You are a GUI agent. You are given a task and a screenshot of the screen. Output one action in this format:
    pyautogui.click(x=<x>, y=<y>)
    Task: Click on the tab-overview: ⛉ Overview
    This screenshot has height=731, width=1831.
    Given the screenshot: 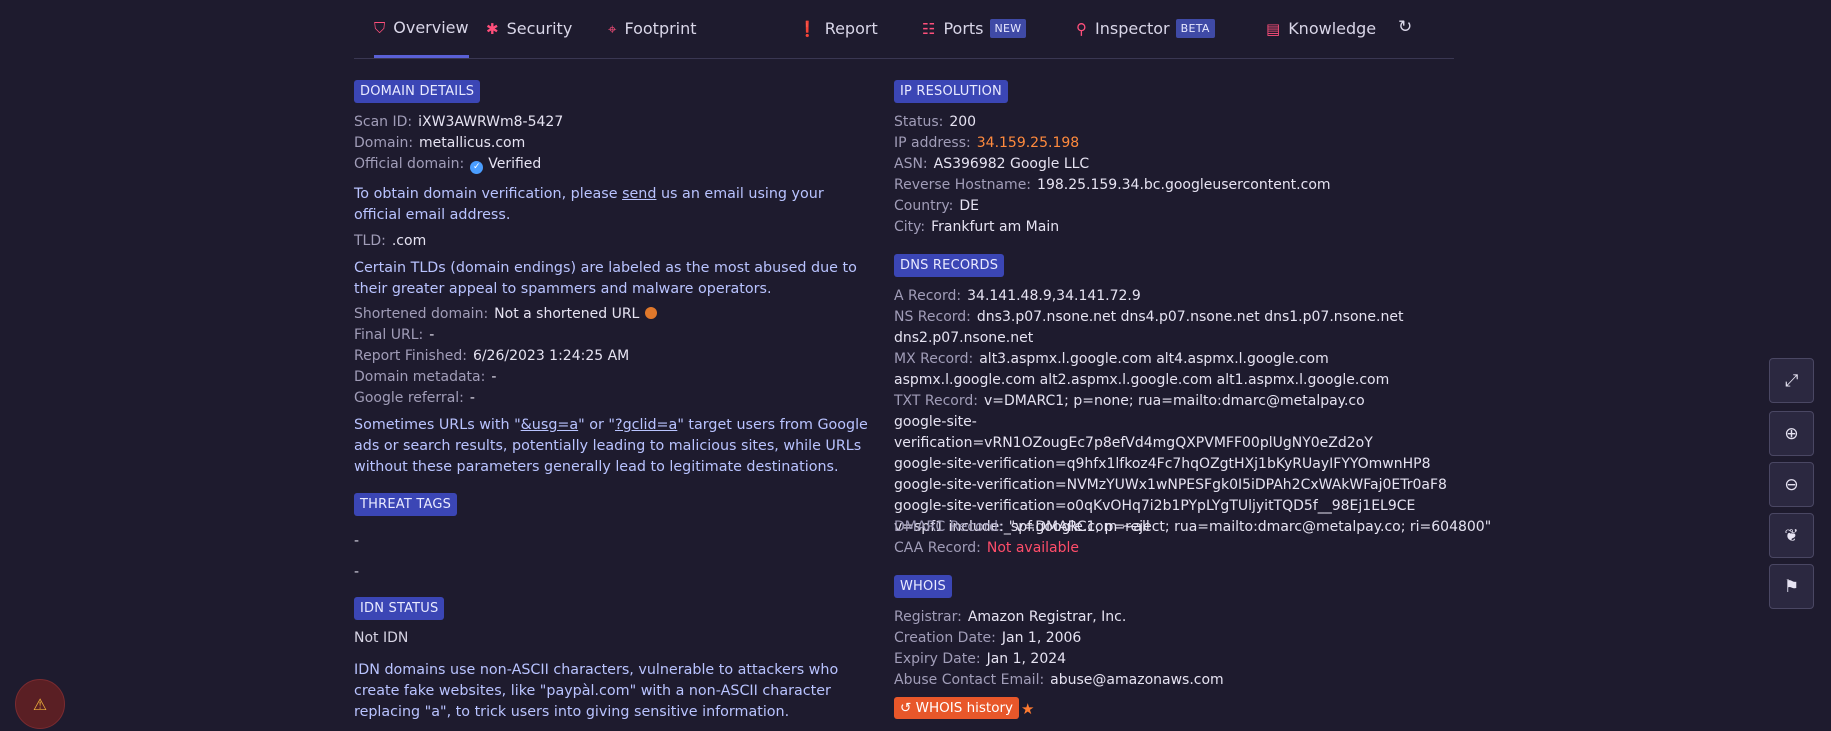 What is the action you would take?
    pyautogui.click(x=421, y=29)
    